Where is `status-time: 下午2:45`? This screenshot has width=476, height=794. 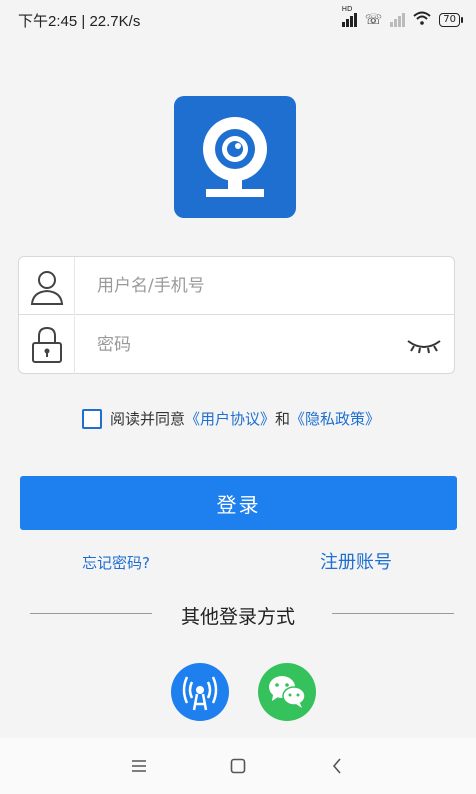 status-time: 下午2:45 is located at coordinates (48, 21).